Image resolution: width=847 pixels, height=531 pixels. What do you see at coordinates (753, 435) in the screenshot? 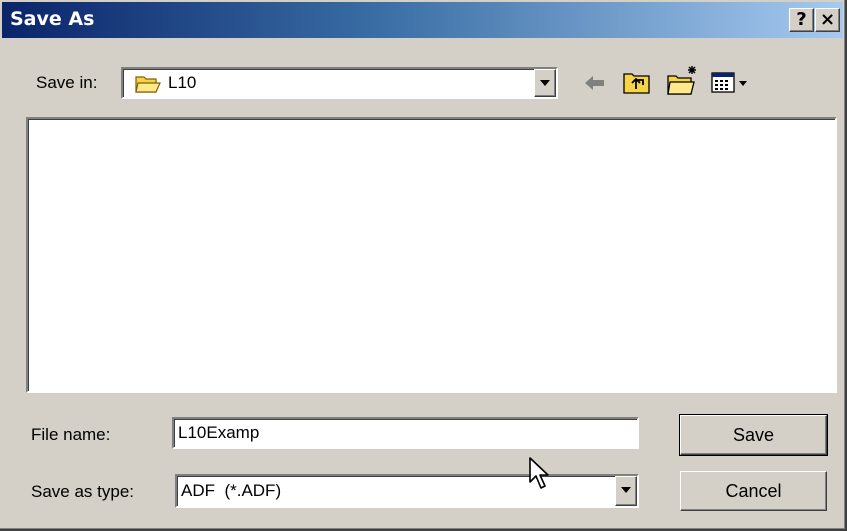
I see `save-button: Save` at bounding box center [753, 435].